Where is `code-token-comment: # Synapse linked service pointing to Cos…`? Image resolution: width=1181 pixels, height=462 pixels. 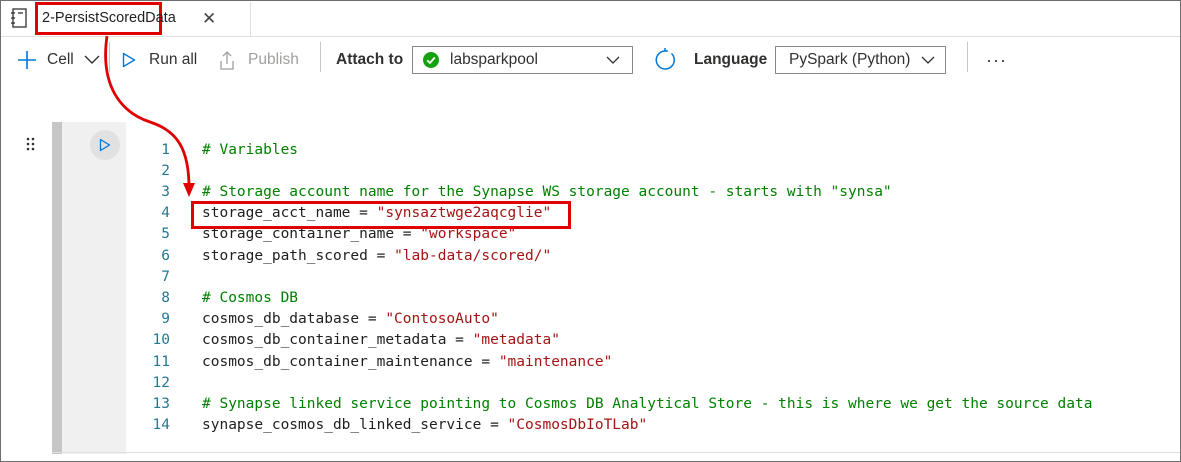
code-token-comment: # Synapse linked service pointing to Cos… is located at coordinates (647, 403).